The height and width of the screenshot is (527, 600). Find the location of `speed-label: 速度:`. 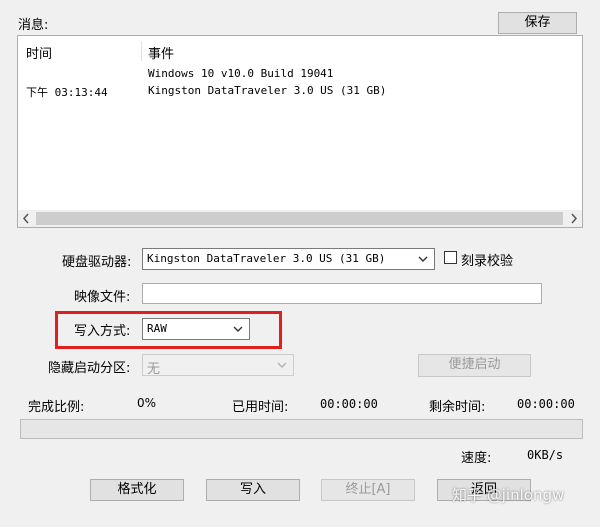

speed-label: 速度: is located at coordinates (476, 458).